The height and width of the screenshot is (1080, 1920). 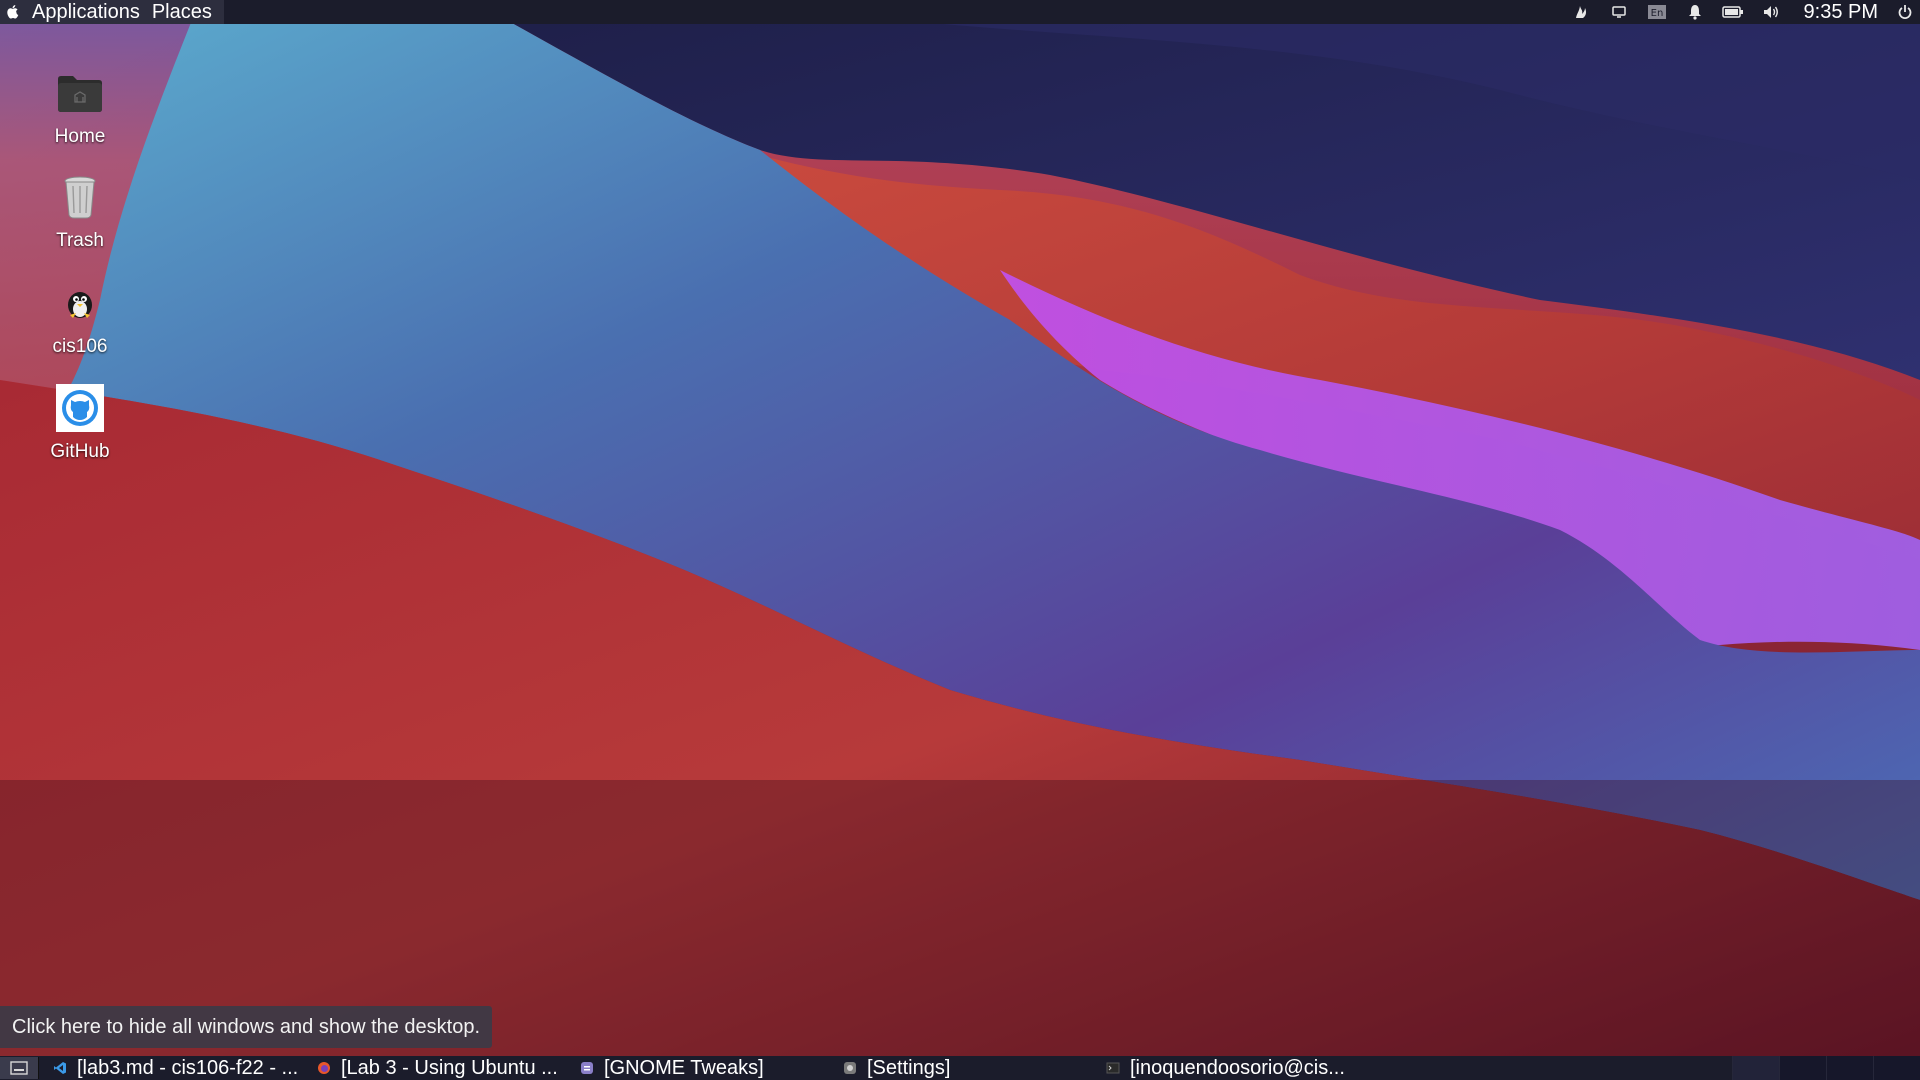 I want to click on keyboard-layout-label: En, so click(x=1656, y=13).